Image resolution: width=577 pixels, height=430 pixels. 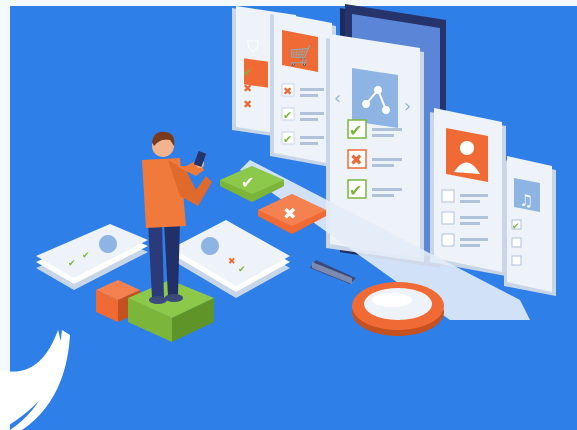 What do you see at coordinates (337, 98) in the screenshot?
I see `chevron-left-icon: ‹` at bounding box center [337, 98].